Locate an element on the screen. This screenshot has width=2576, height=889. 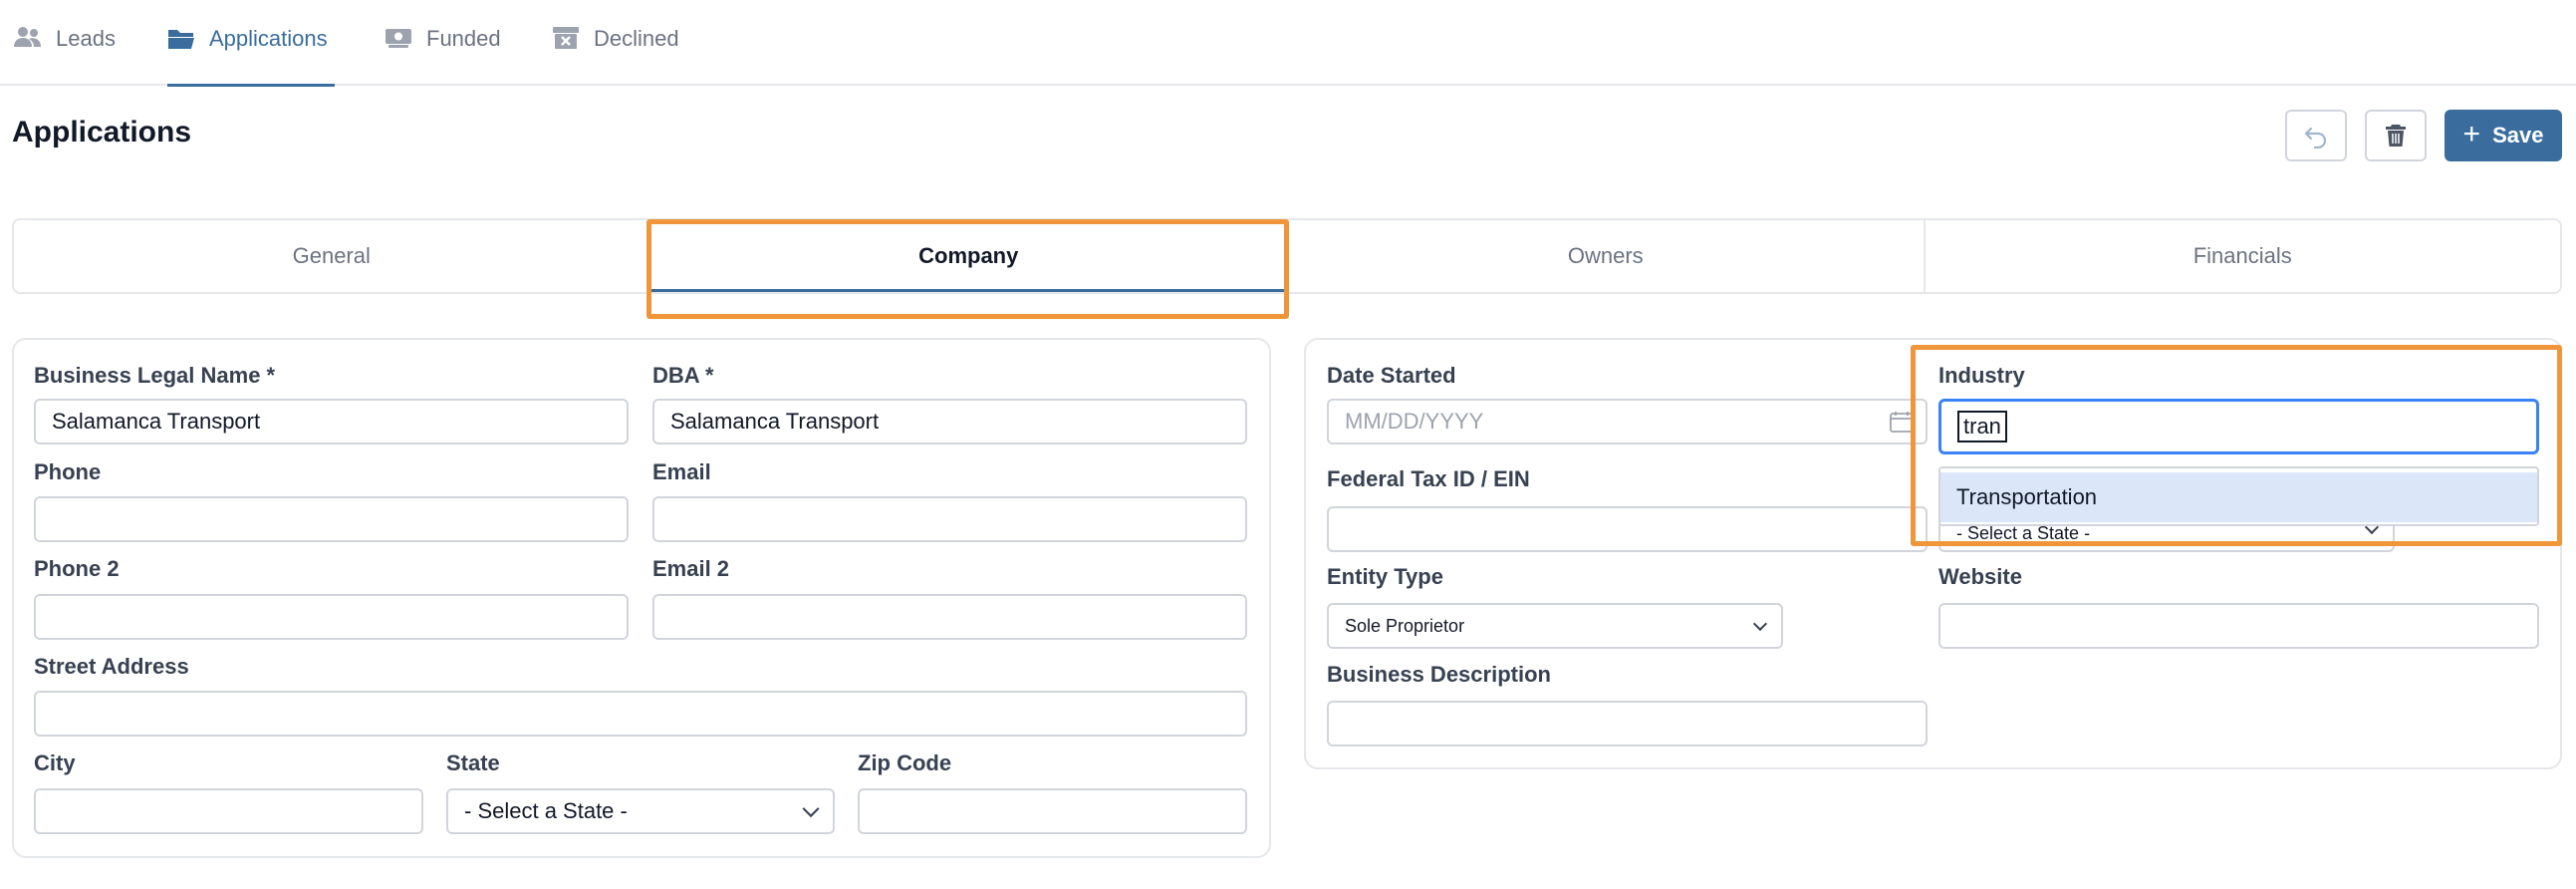
plus-icon: + is located at coordinates (2471, 133).